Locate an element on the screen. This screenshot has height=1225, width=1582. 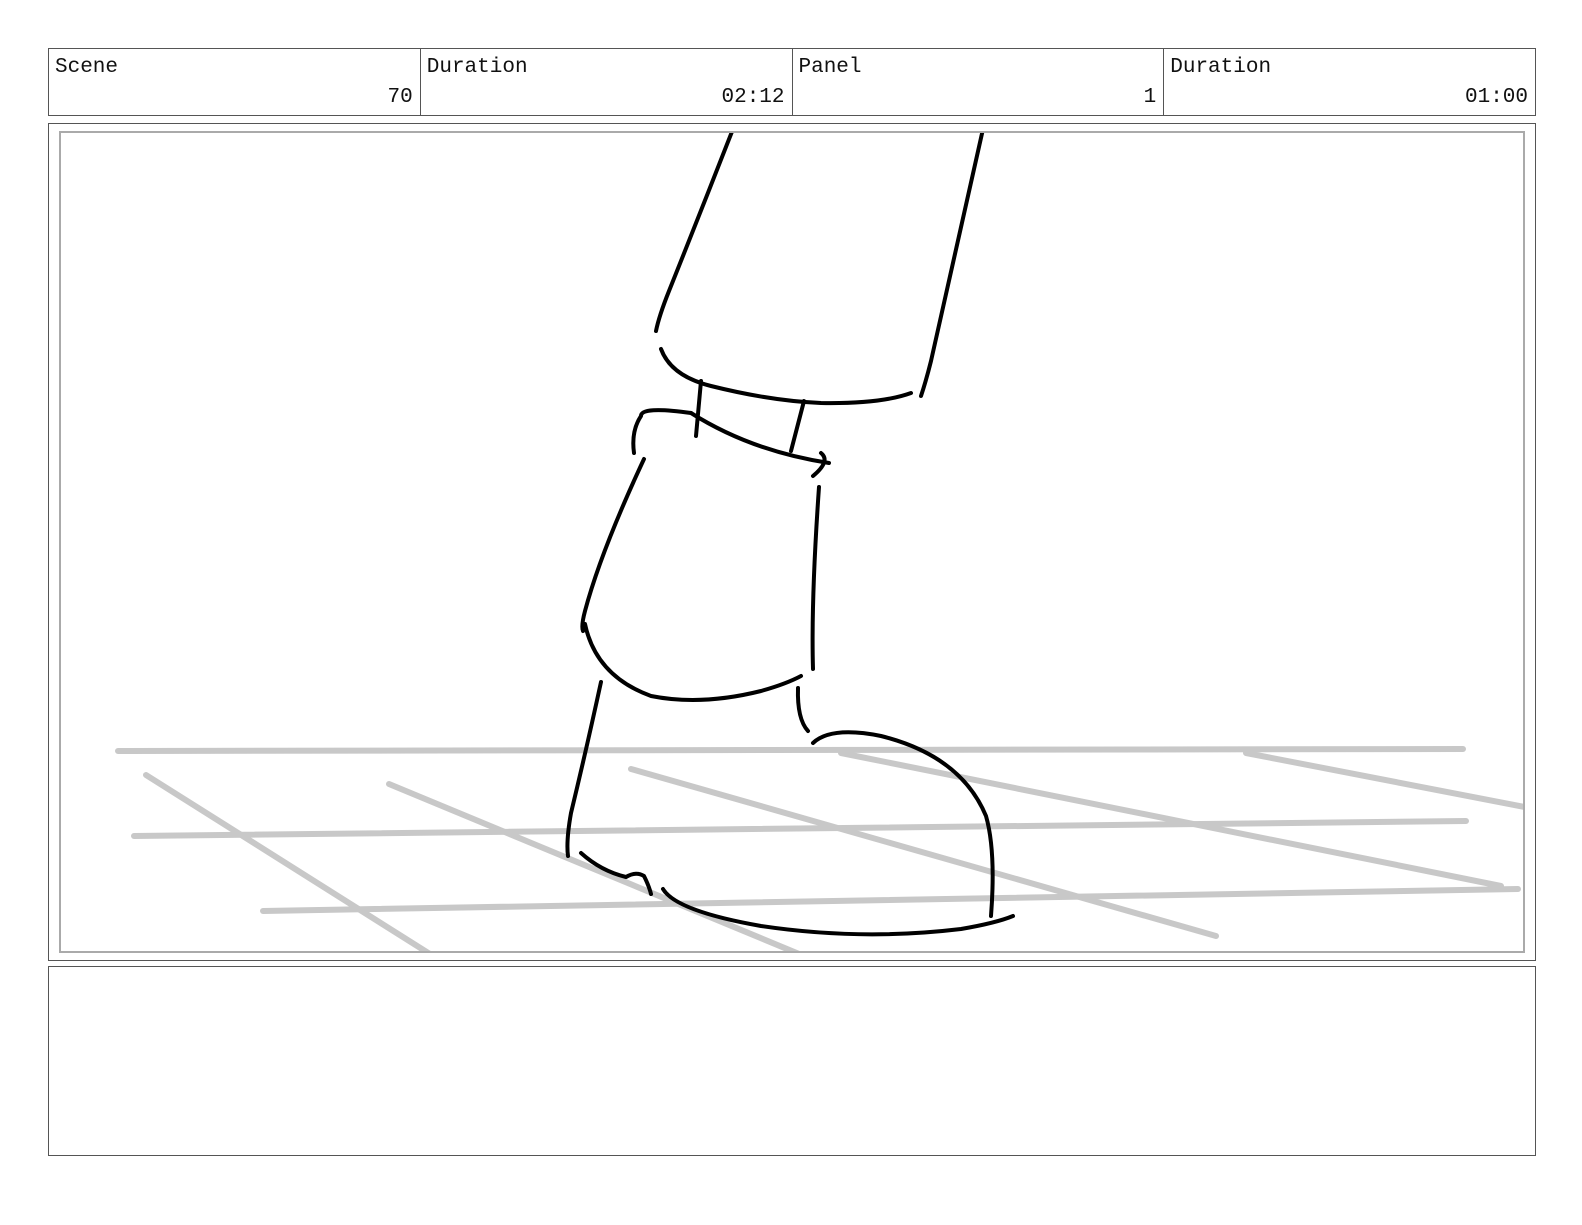
boot-top-right-edge is located at coordinates (819, 464).